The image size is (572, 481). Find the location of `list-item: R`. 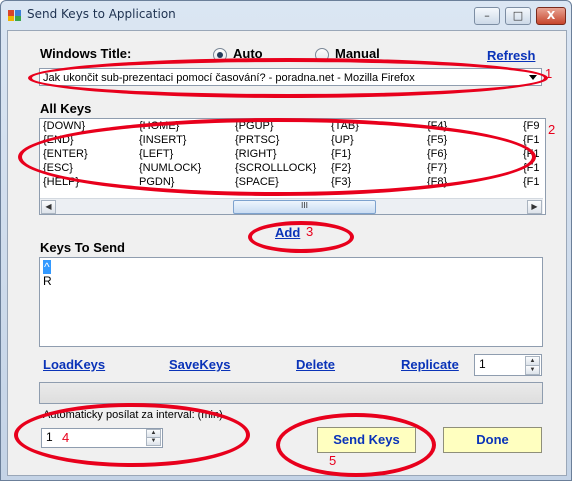

list-item: R is located at coordinates (47, 281).